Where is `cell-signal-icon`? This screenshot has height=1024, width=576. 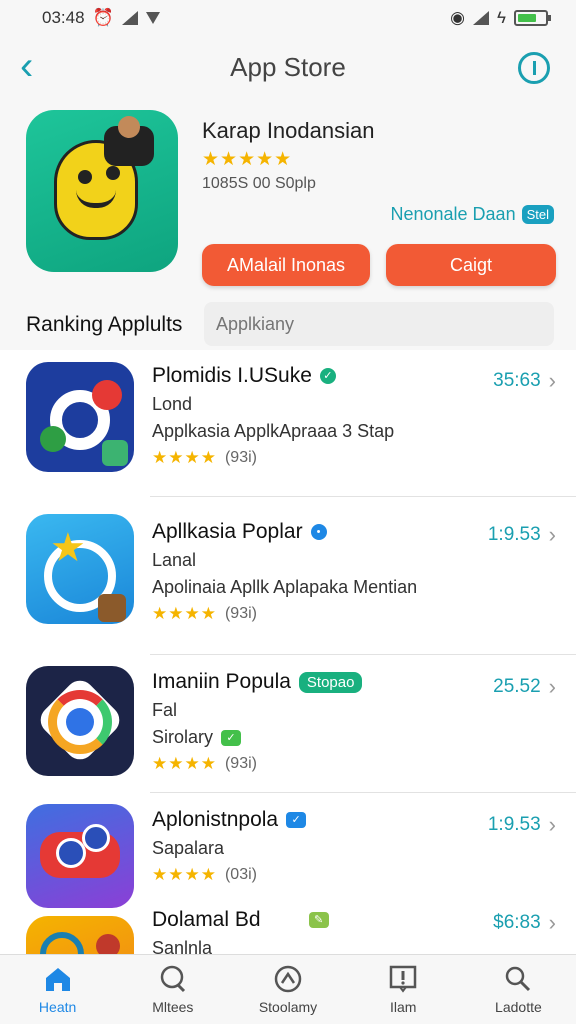
cell-signal-icon is located at coordinates (481, 18).